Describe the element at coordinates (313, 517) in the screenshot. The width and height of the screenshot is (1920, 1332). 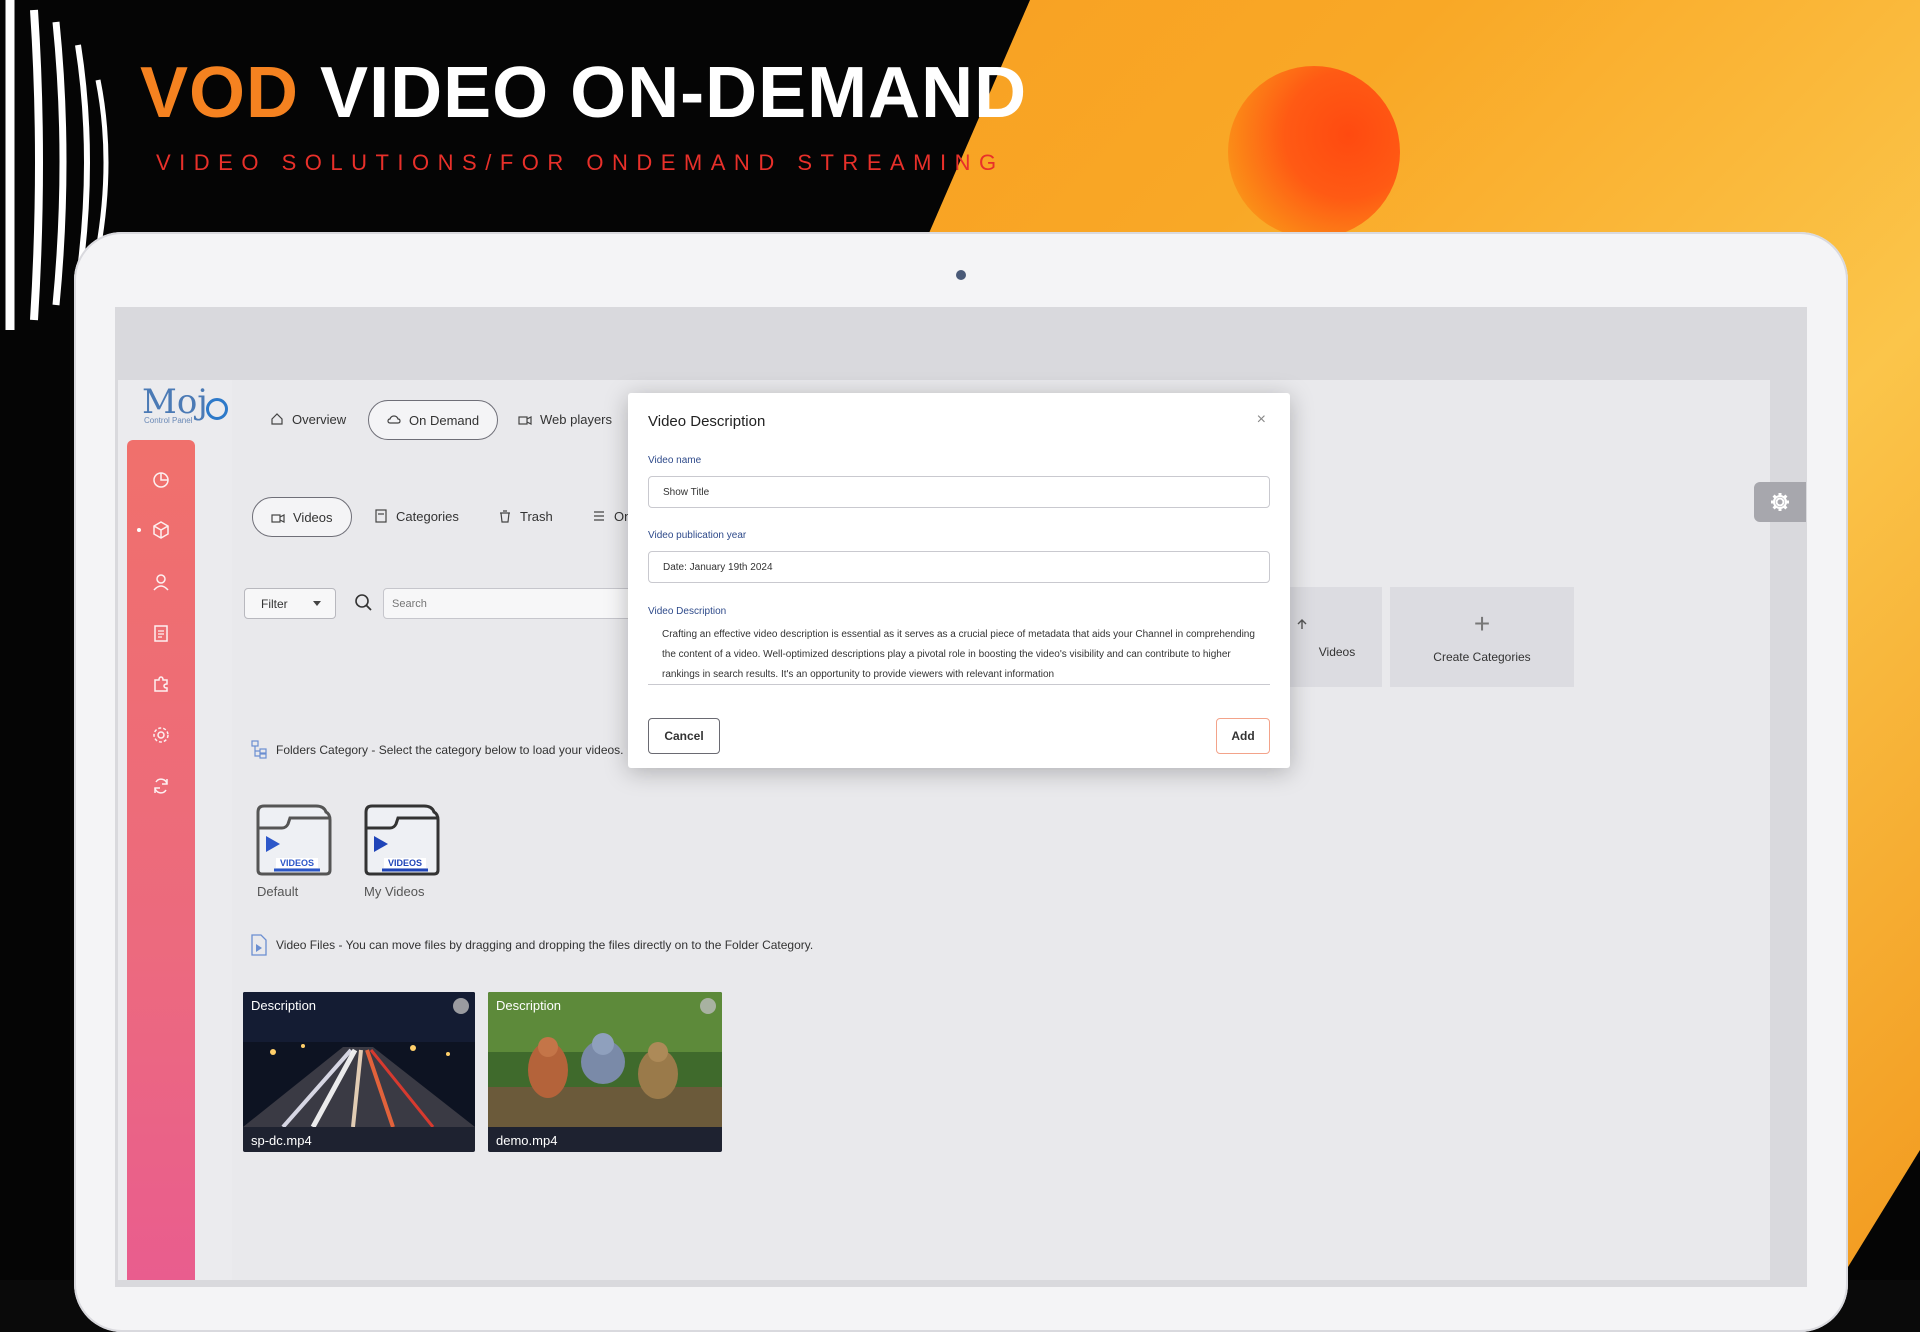
I see `tab-videos-label: Videos` at that location.